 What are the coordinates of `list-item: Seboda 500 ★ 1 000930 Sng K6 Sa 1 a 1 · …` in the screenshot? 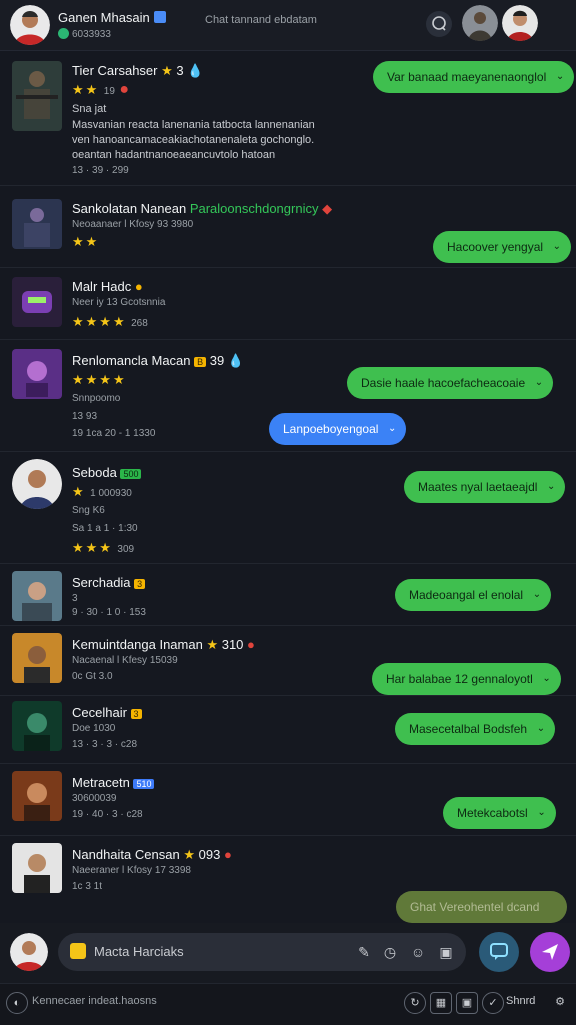 It's located at (288, 507).